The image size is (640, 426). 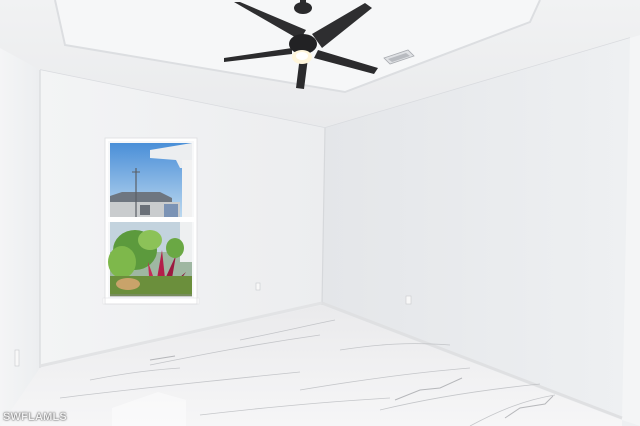 What do you see at coordinates (20, 237) in the screenshot?
I see `left-wall` at bounding box center [20, 237].